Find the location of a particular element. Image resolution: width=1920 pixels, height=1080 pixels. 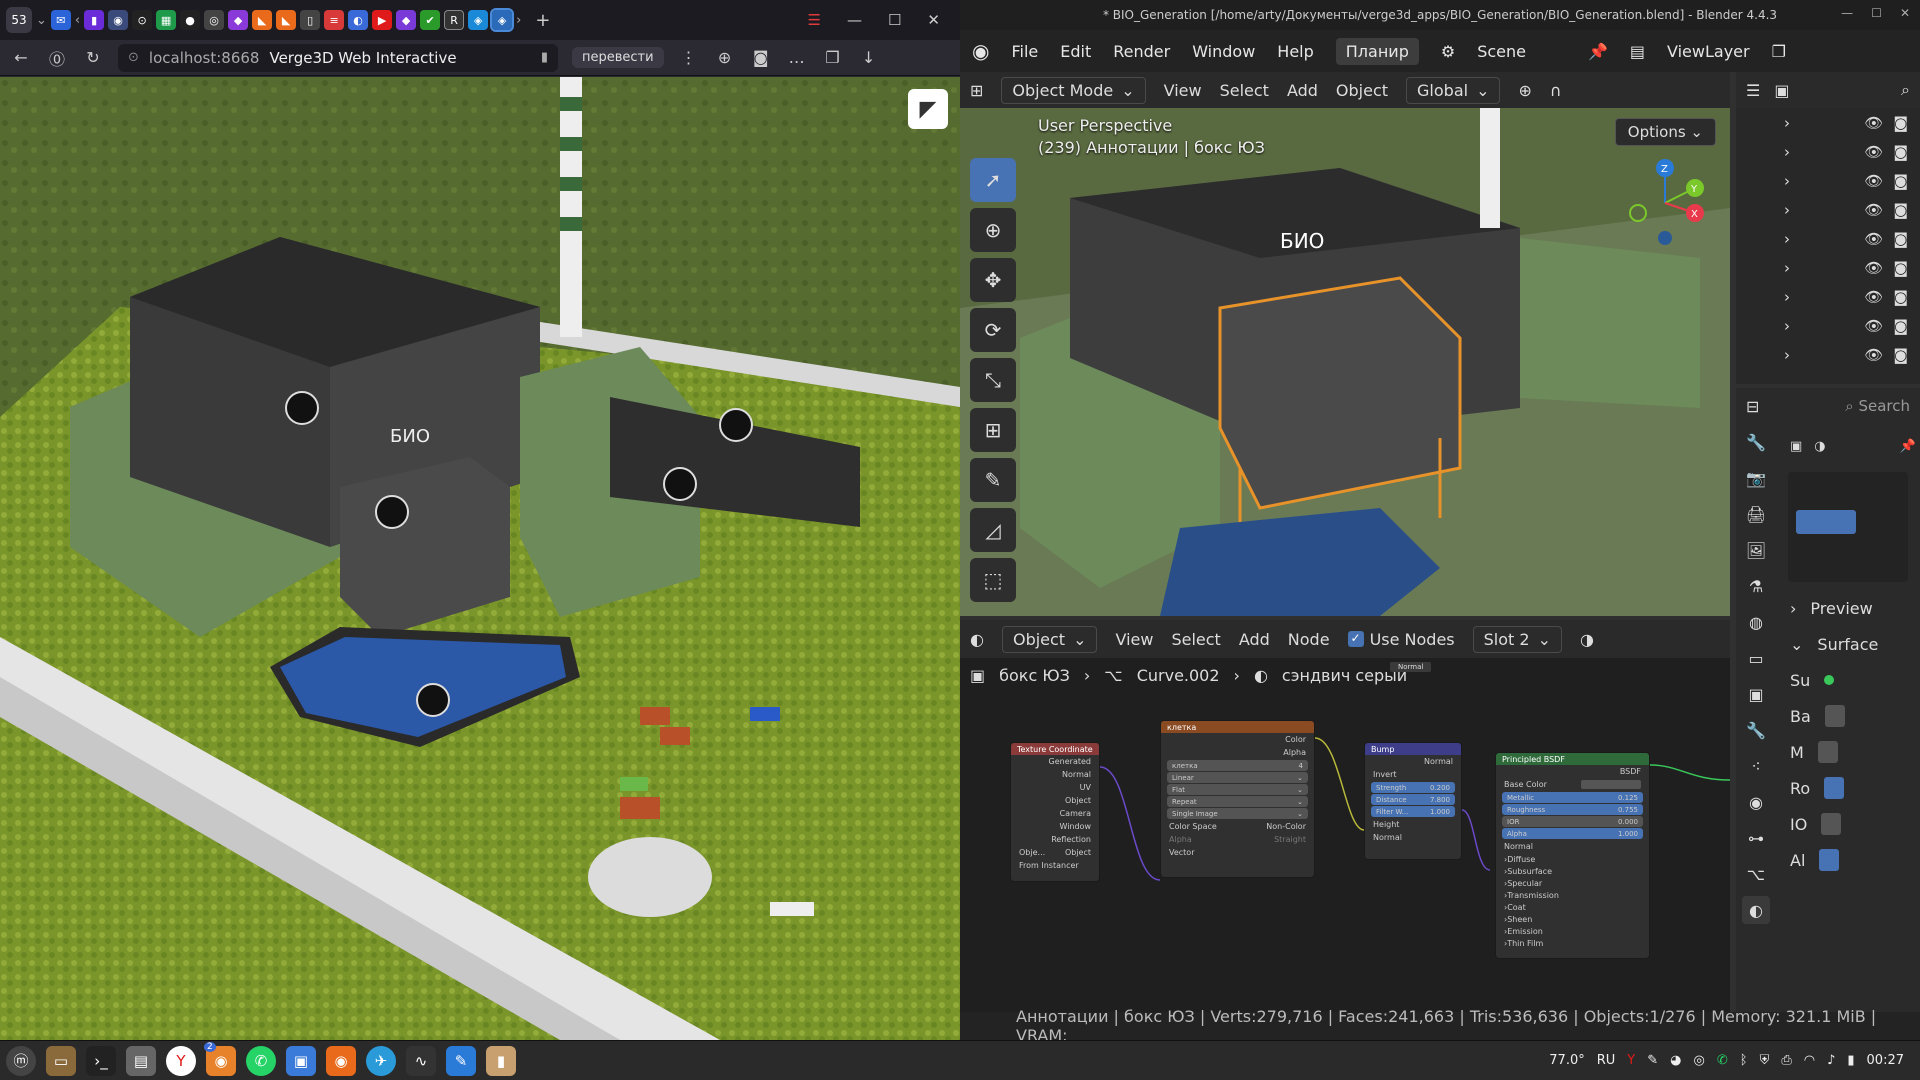

projection-dropdown: Flat ⌄ is located at coordinates (1237, 789).